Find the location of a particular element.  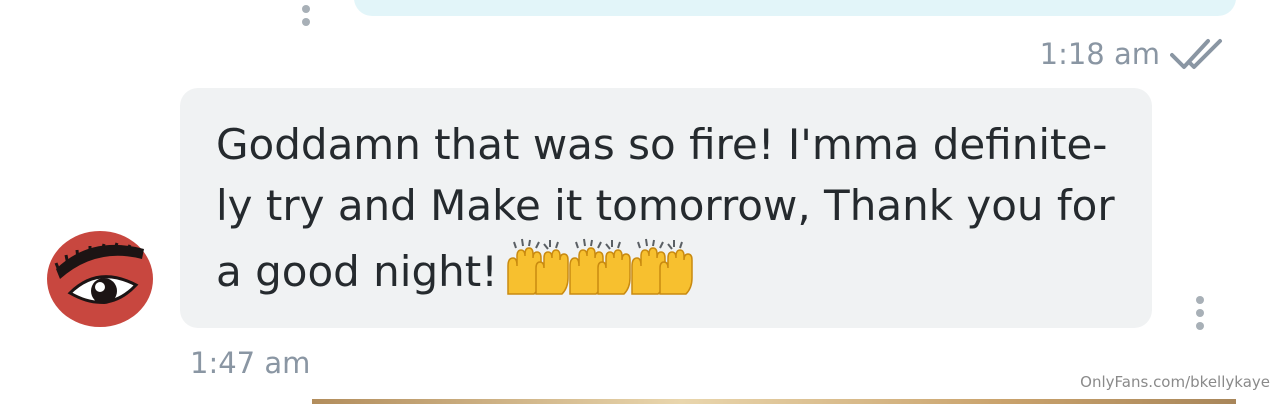

raised-hands-emoji: 🙌🙌🙌 is located at coordinates (600, 266).